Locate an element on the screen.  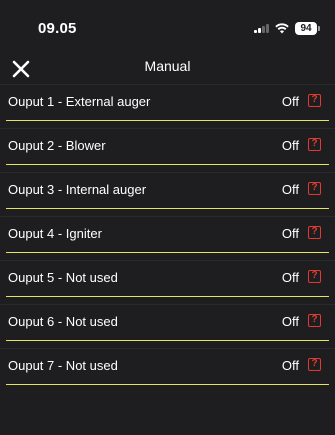
output-row-5: Ouput 5 - Not used Off ? is located at coordinates (167, 278).